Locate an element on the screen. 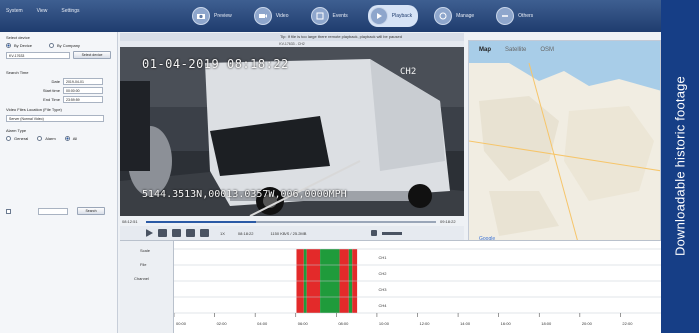 The width and height of the screenshot is (699, 333). timeline-tick-label: 06:00 is located at coordinates (303, 323).